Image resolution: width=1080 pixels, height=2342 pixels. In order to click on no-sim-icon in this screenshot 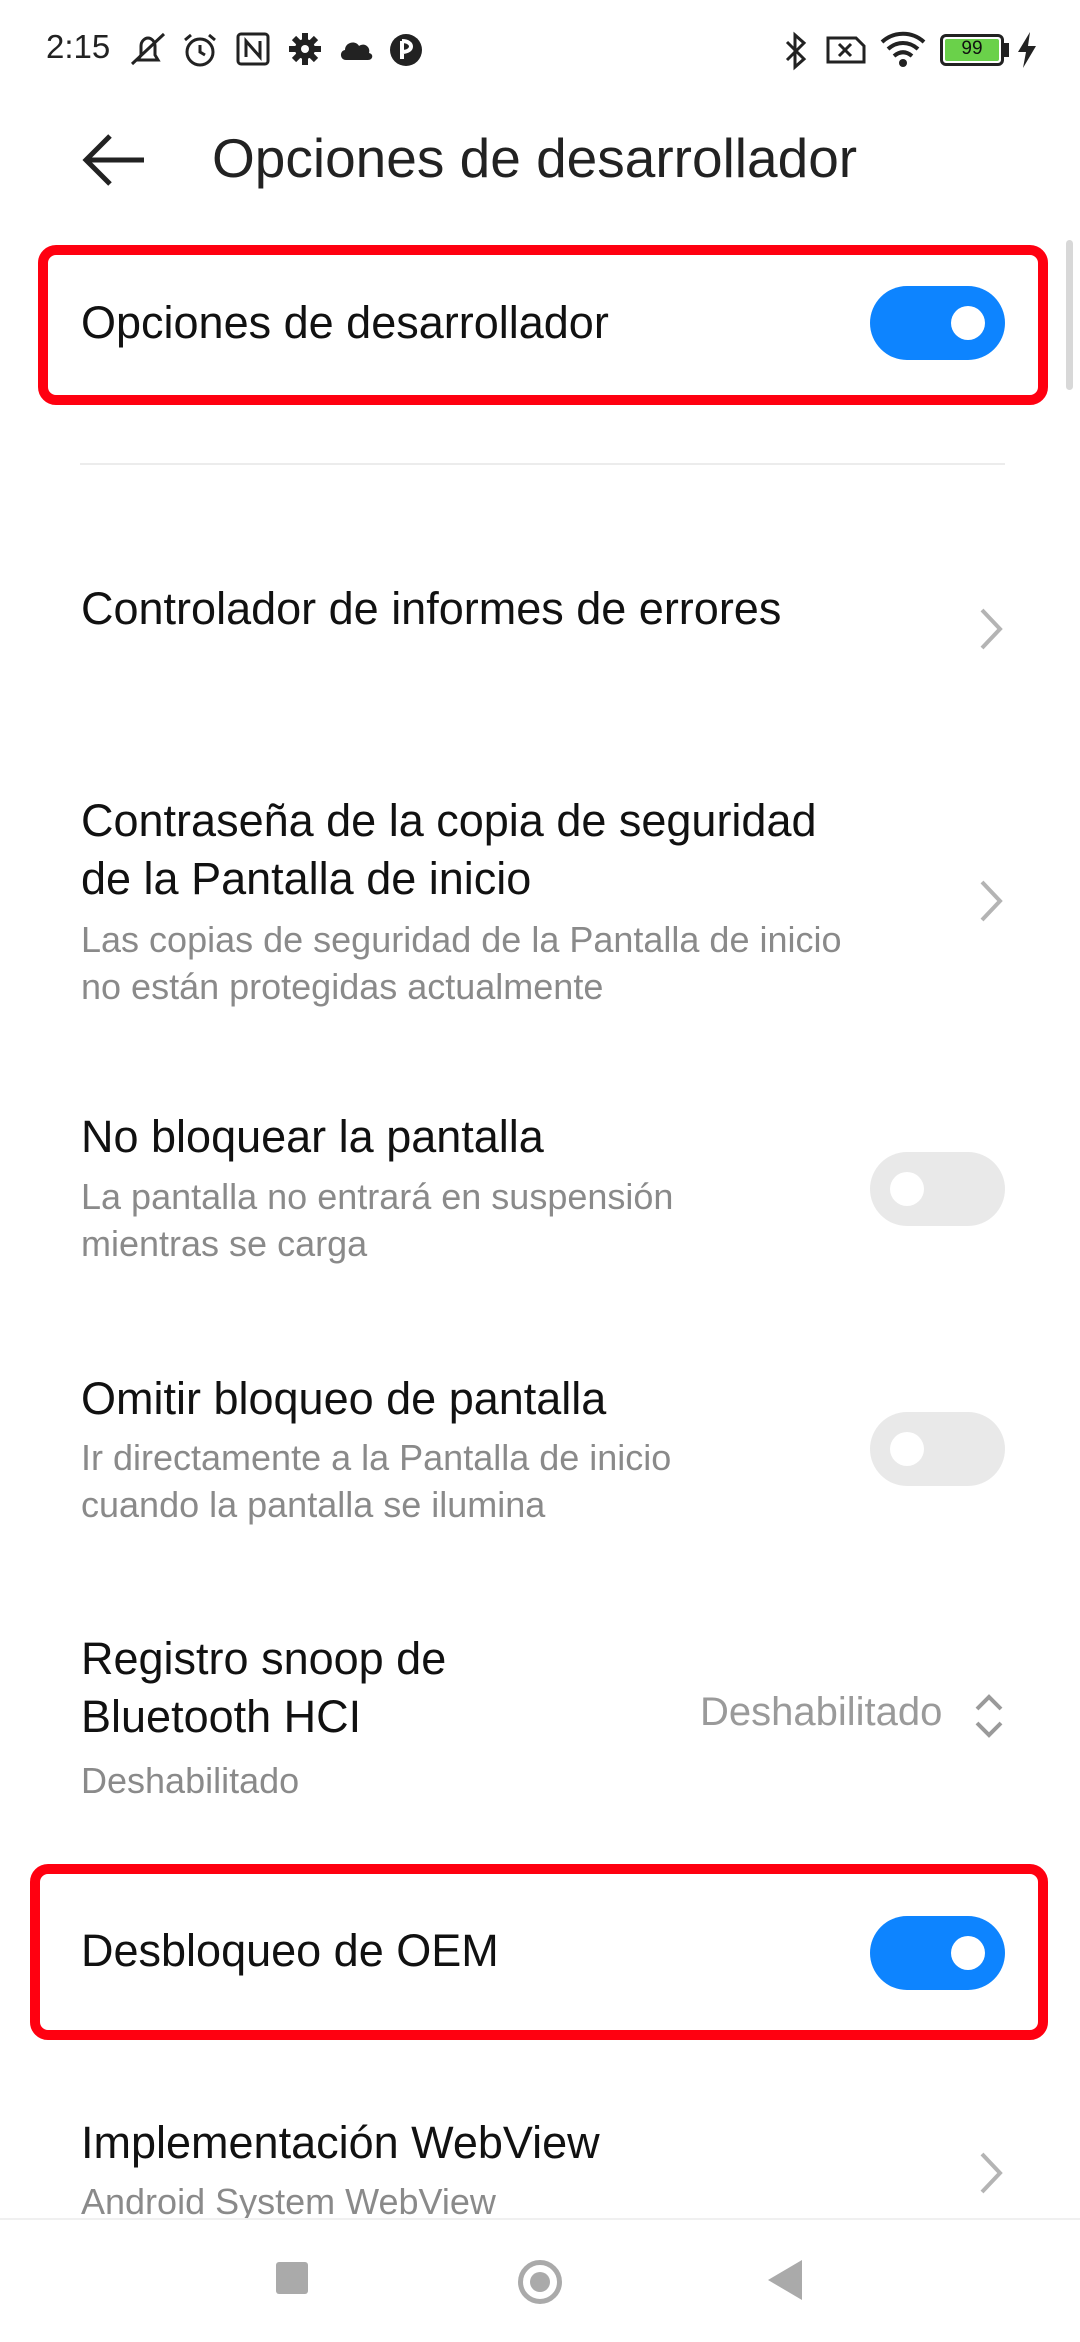, I will do `click(846, 50)`.